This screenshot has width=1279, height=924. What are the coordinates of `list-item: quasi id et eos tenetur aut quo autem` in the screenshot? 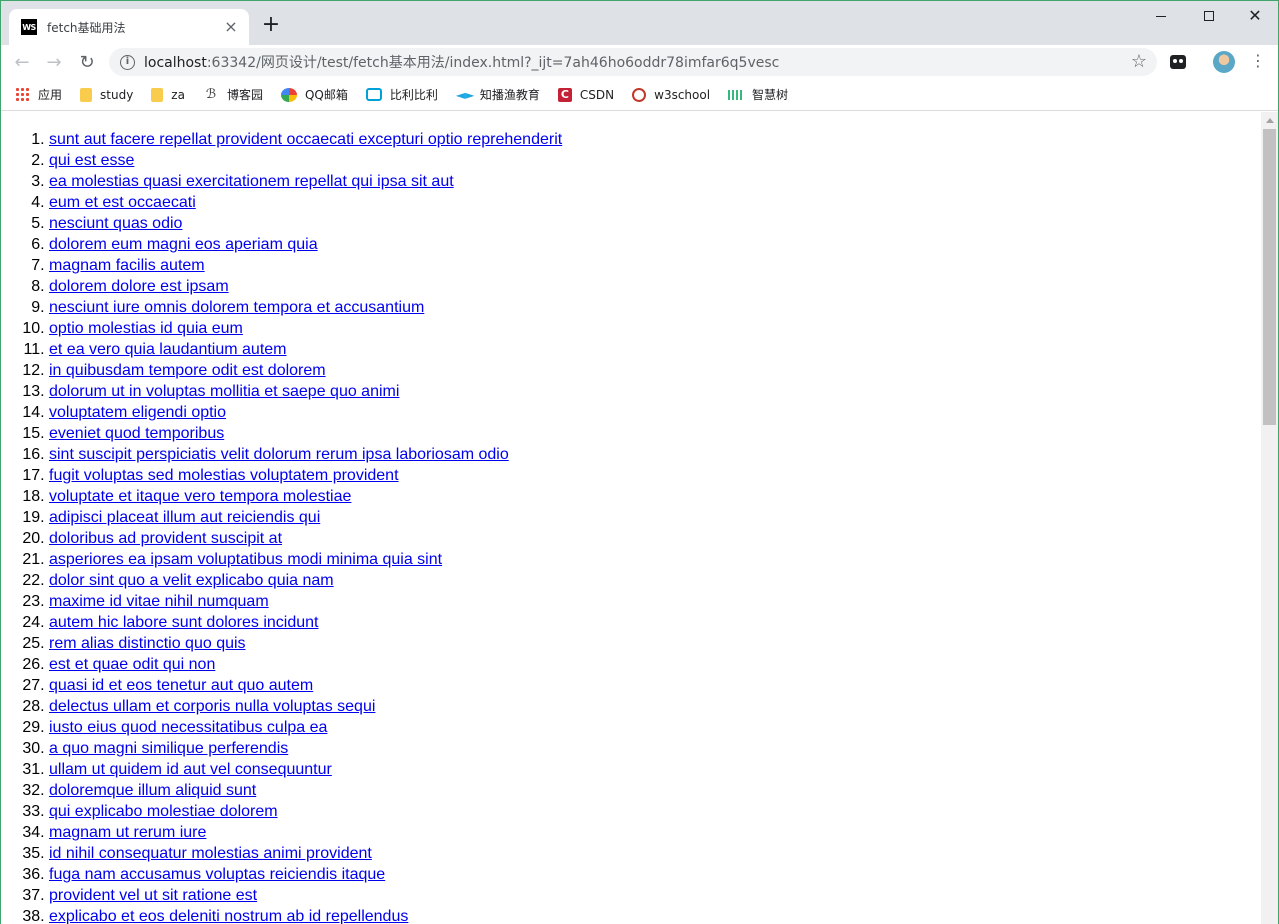 It's located at (305, 685).